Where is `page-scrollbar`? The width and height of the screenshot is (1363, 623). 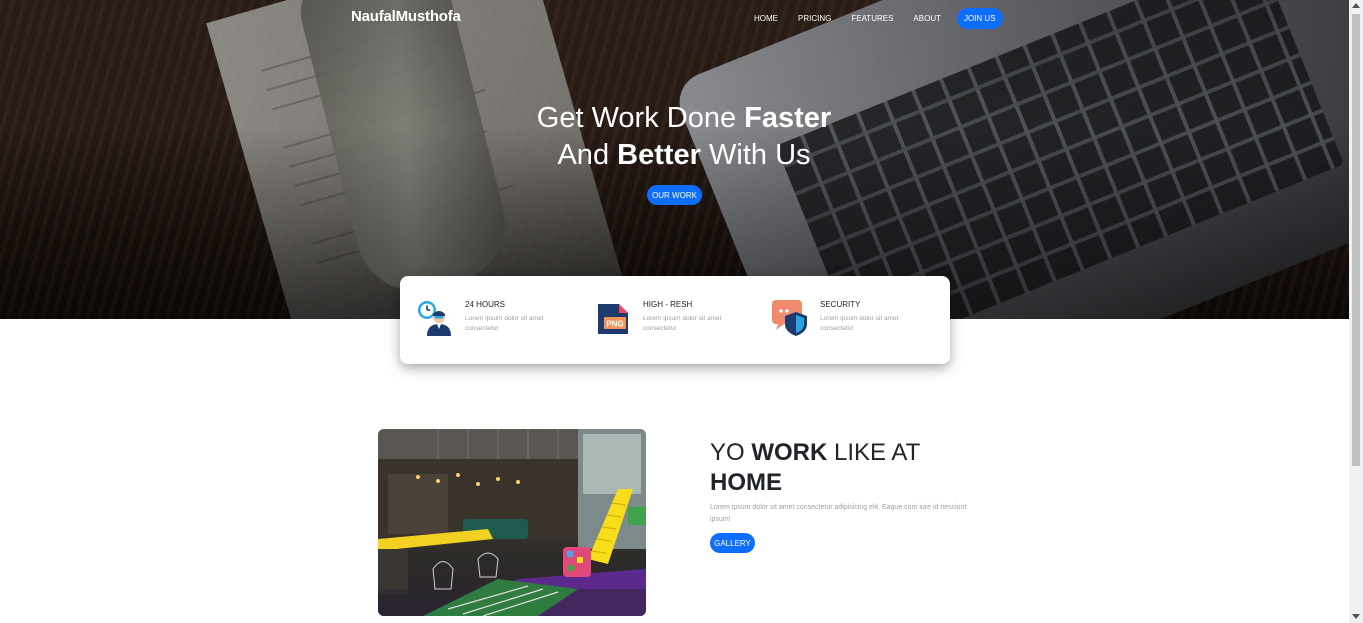 page-scrollbar is located at coordinates (1356, 311).